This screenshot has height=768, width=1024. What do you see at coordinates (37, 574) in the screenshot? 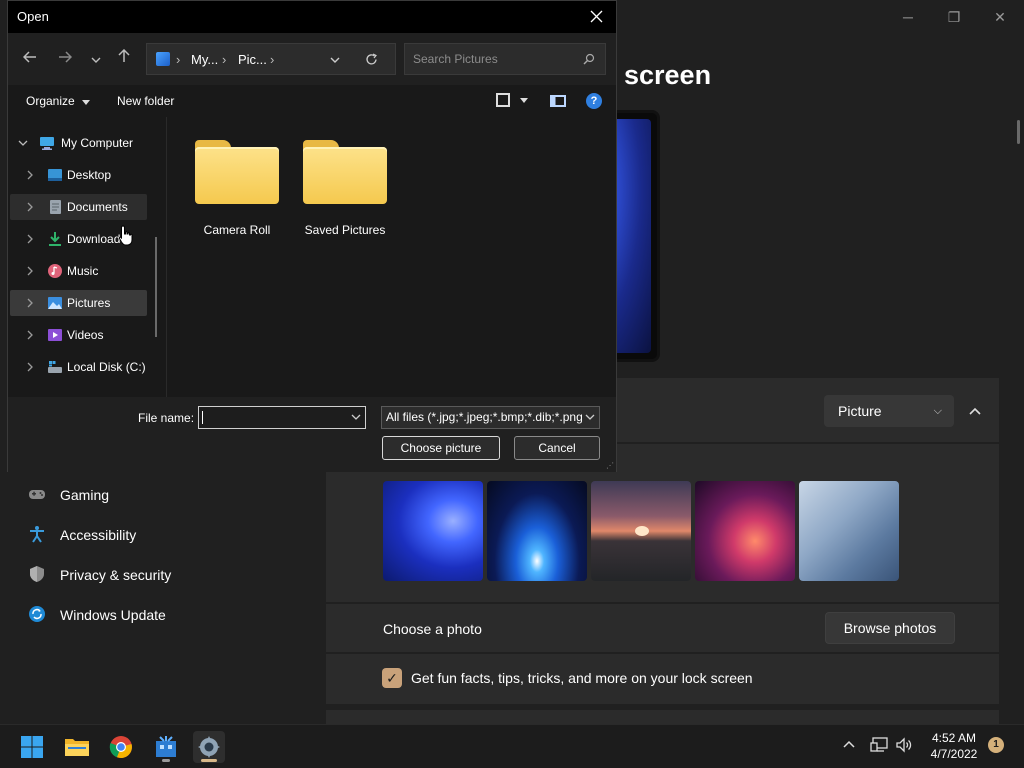
I see `shield-icon` at bounding box center [37, 574].